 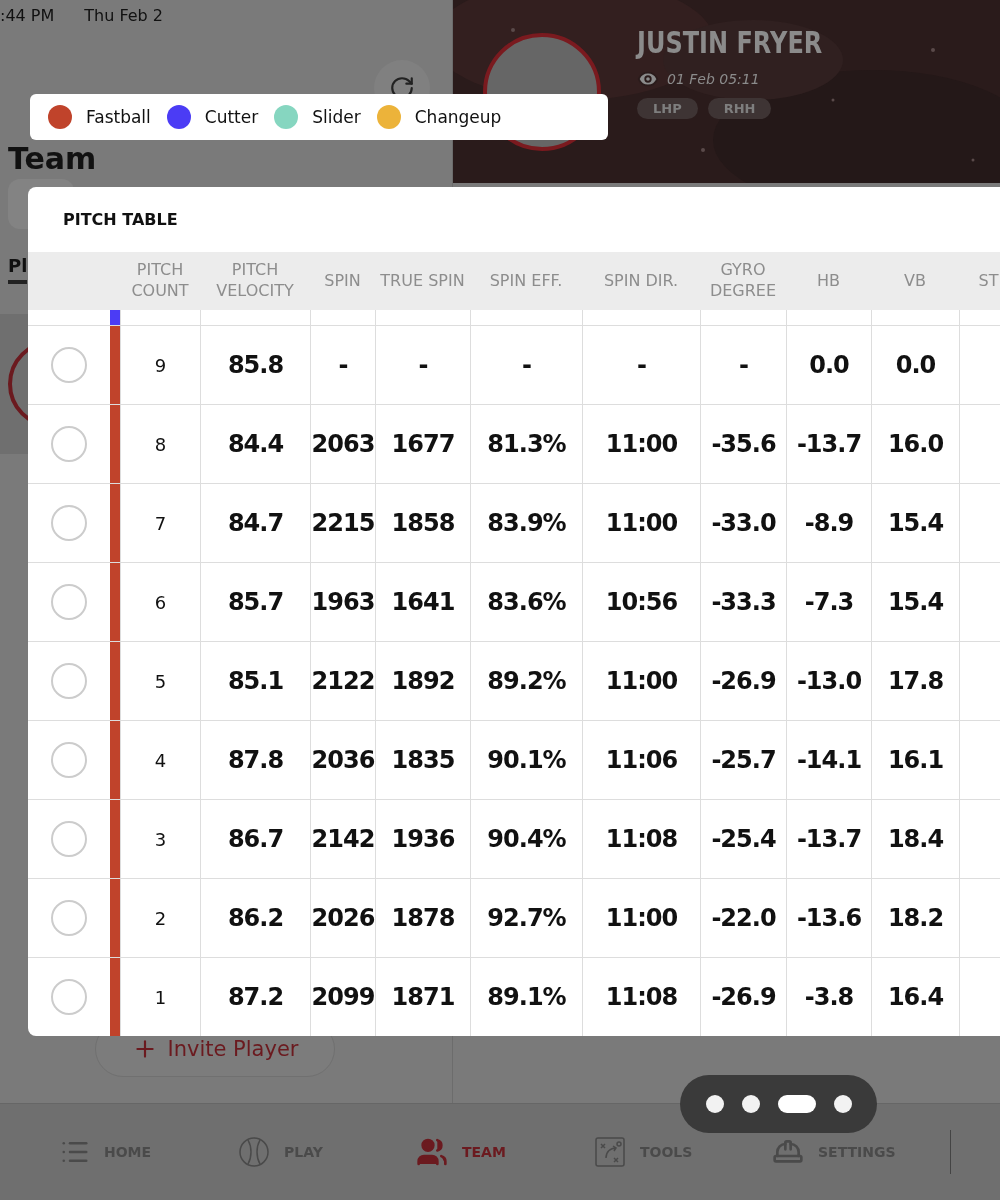 What do you see at coordinates (915, 997) in the screenshot?
I see `table-cell: 16.4` at bounding box center [915, 997].